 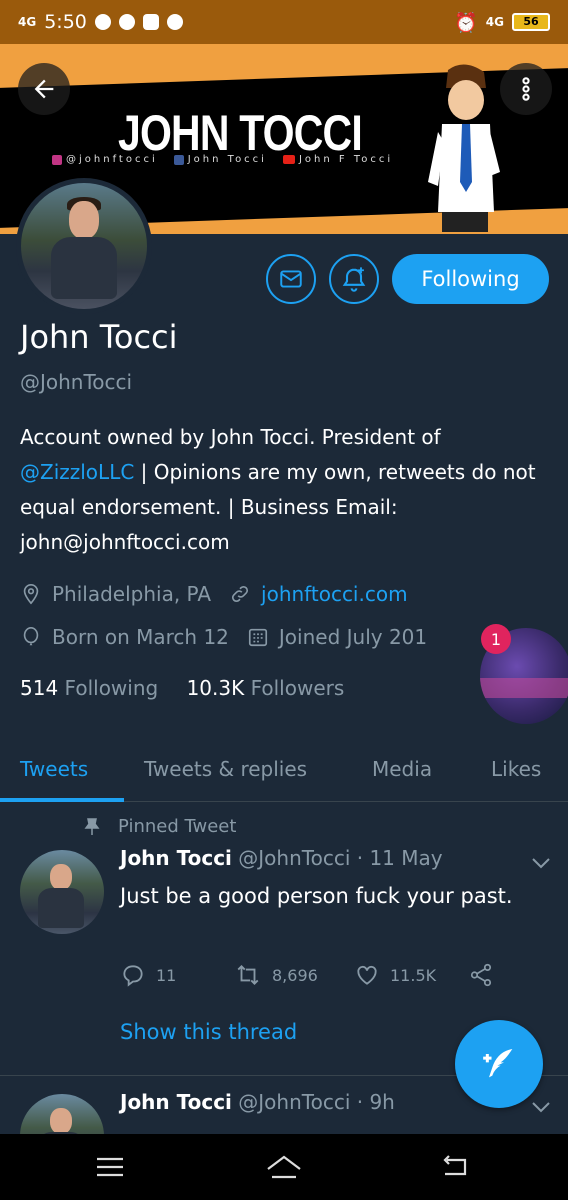 I want to click on compose-tweet-button, so click(x=499, y=1064).